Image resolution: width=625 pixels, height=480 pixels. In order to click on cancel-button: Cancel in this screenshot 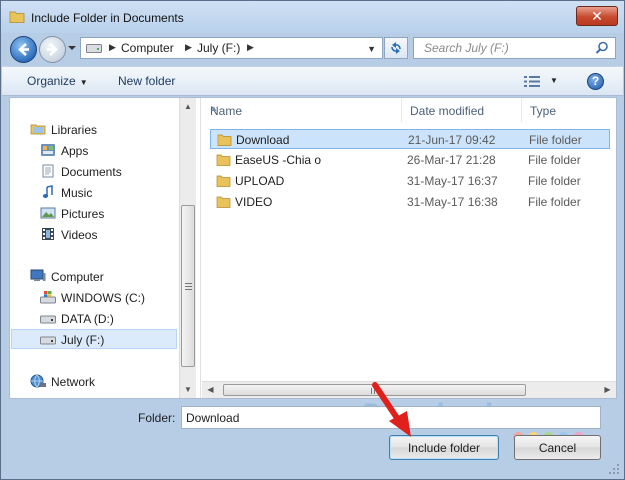, I will do `click(557, 447)`.